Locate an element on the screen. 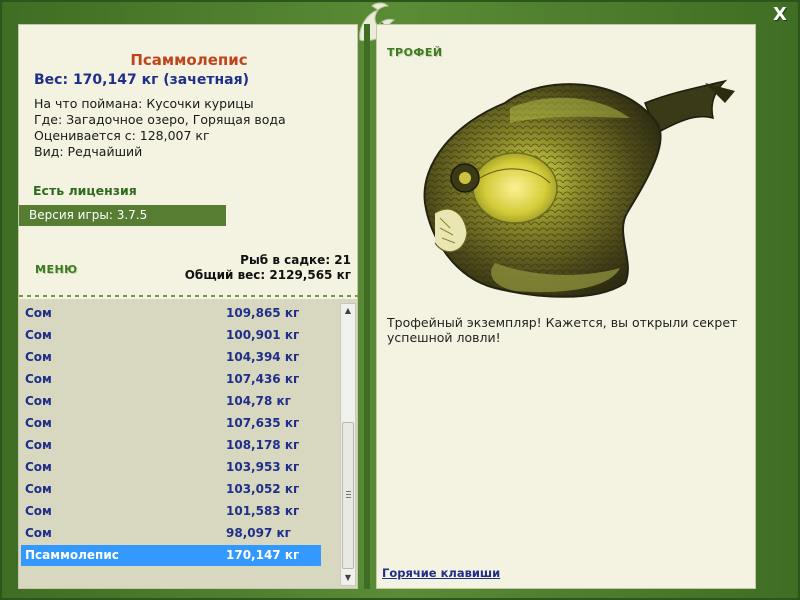 Image resolution: width=800 pixels, height=600 pixels. list-item: Псаммолепис 170,147 кг is located at coordinates (171, 555).